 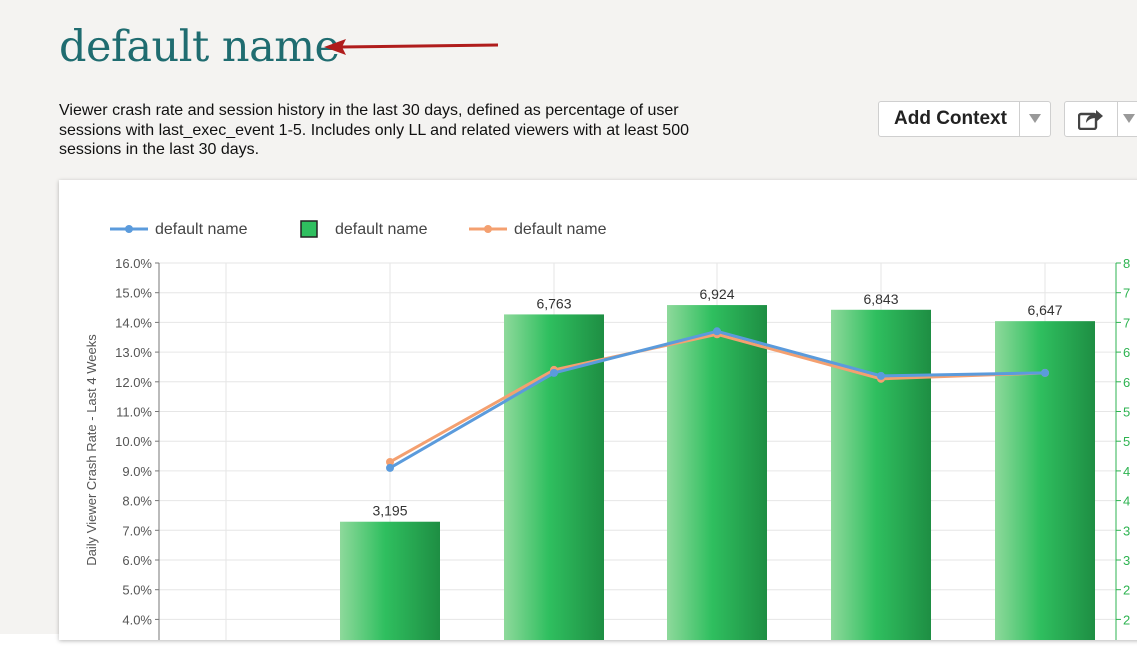 What do you see at coordinates (411, 47) in the screenshot?
I see `red-arrow-icon` at bounding box center [411, 47].